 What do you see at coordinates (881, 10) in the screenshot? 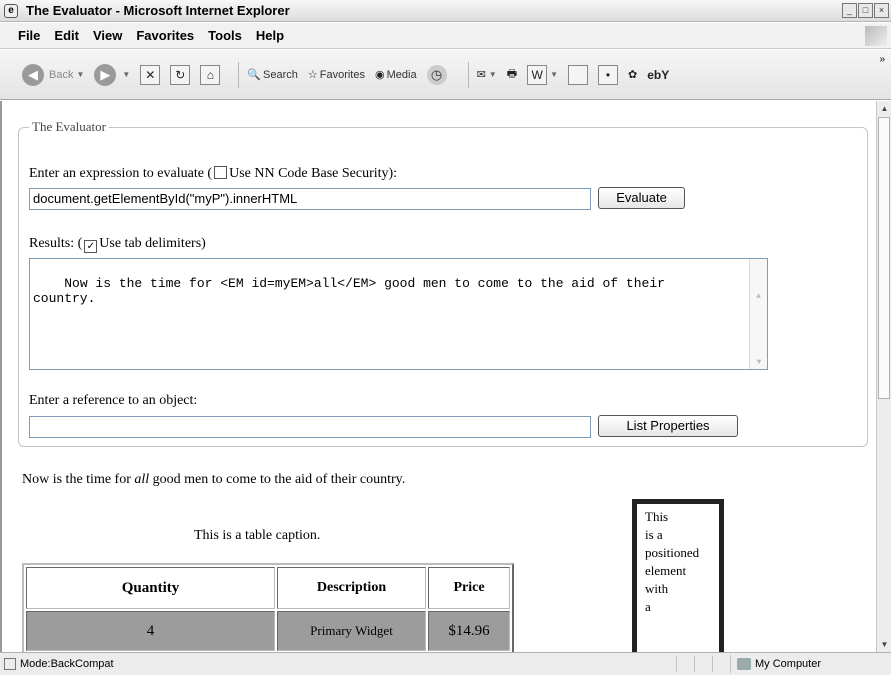
I see `close-icon: ×` at bounding box center [881, 10].